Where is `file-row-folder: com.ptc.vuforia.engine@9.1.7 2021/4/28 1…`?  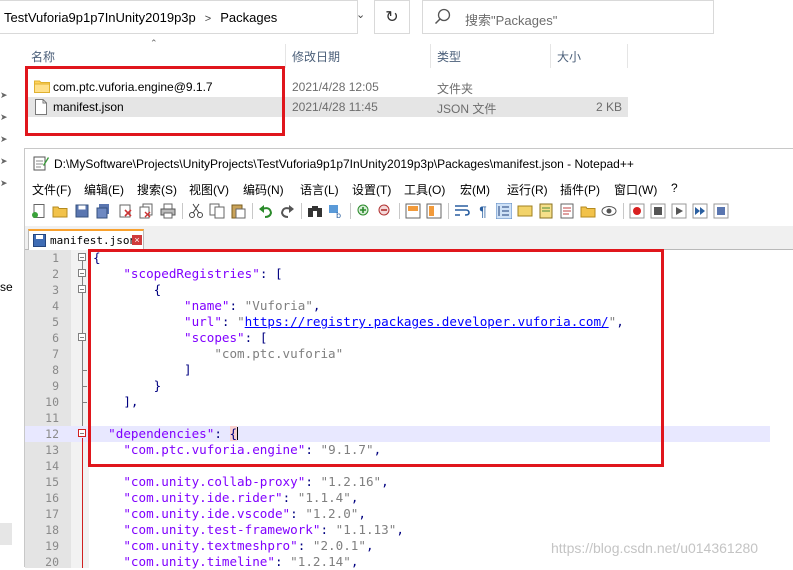
file-row-folder: com.ptc.vuforia.engine@9.1.7 2021/4/28 1… is located at coordinates (328, 87).